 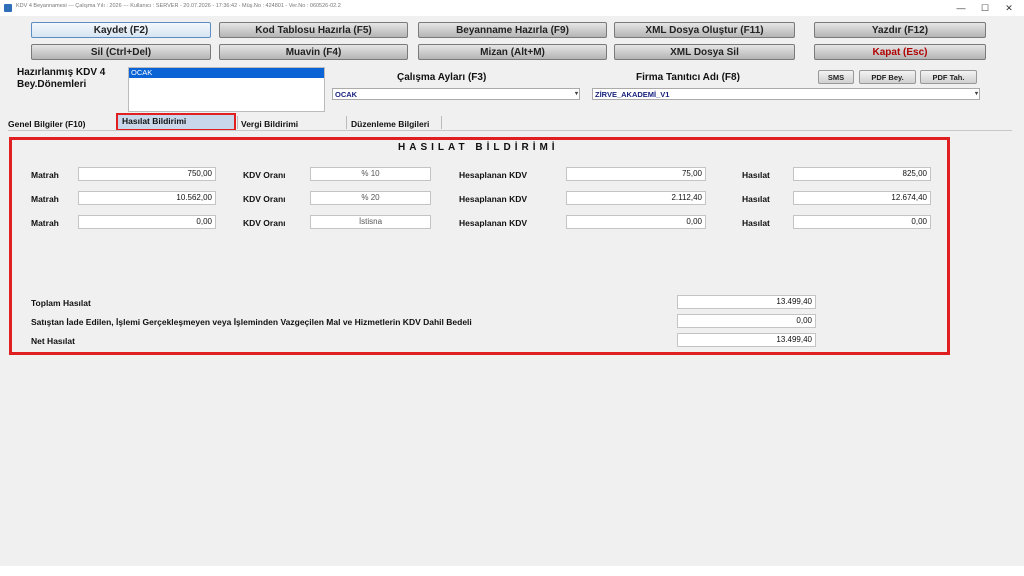 What do you see at coordinates (456, 94) in the screenshot?
I see `work-months-select: OCAK ▾` at bounding box center [456, 94].